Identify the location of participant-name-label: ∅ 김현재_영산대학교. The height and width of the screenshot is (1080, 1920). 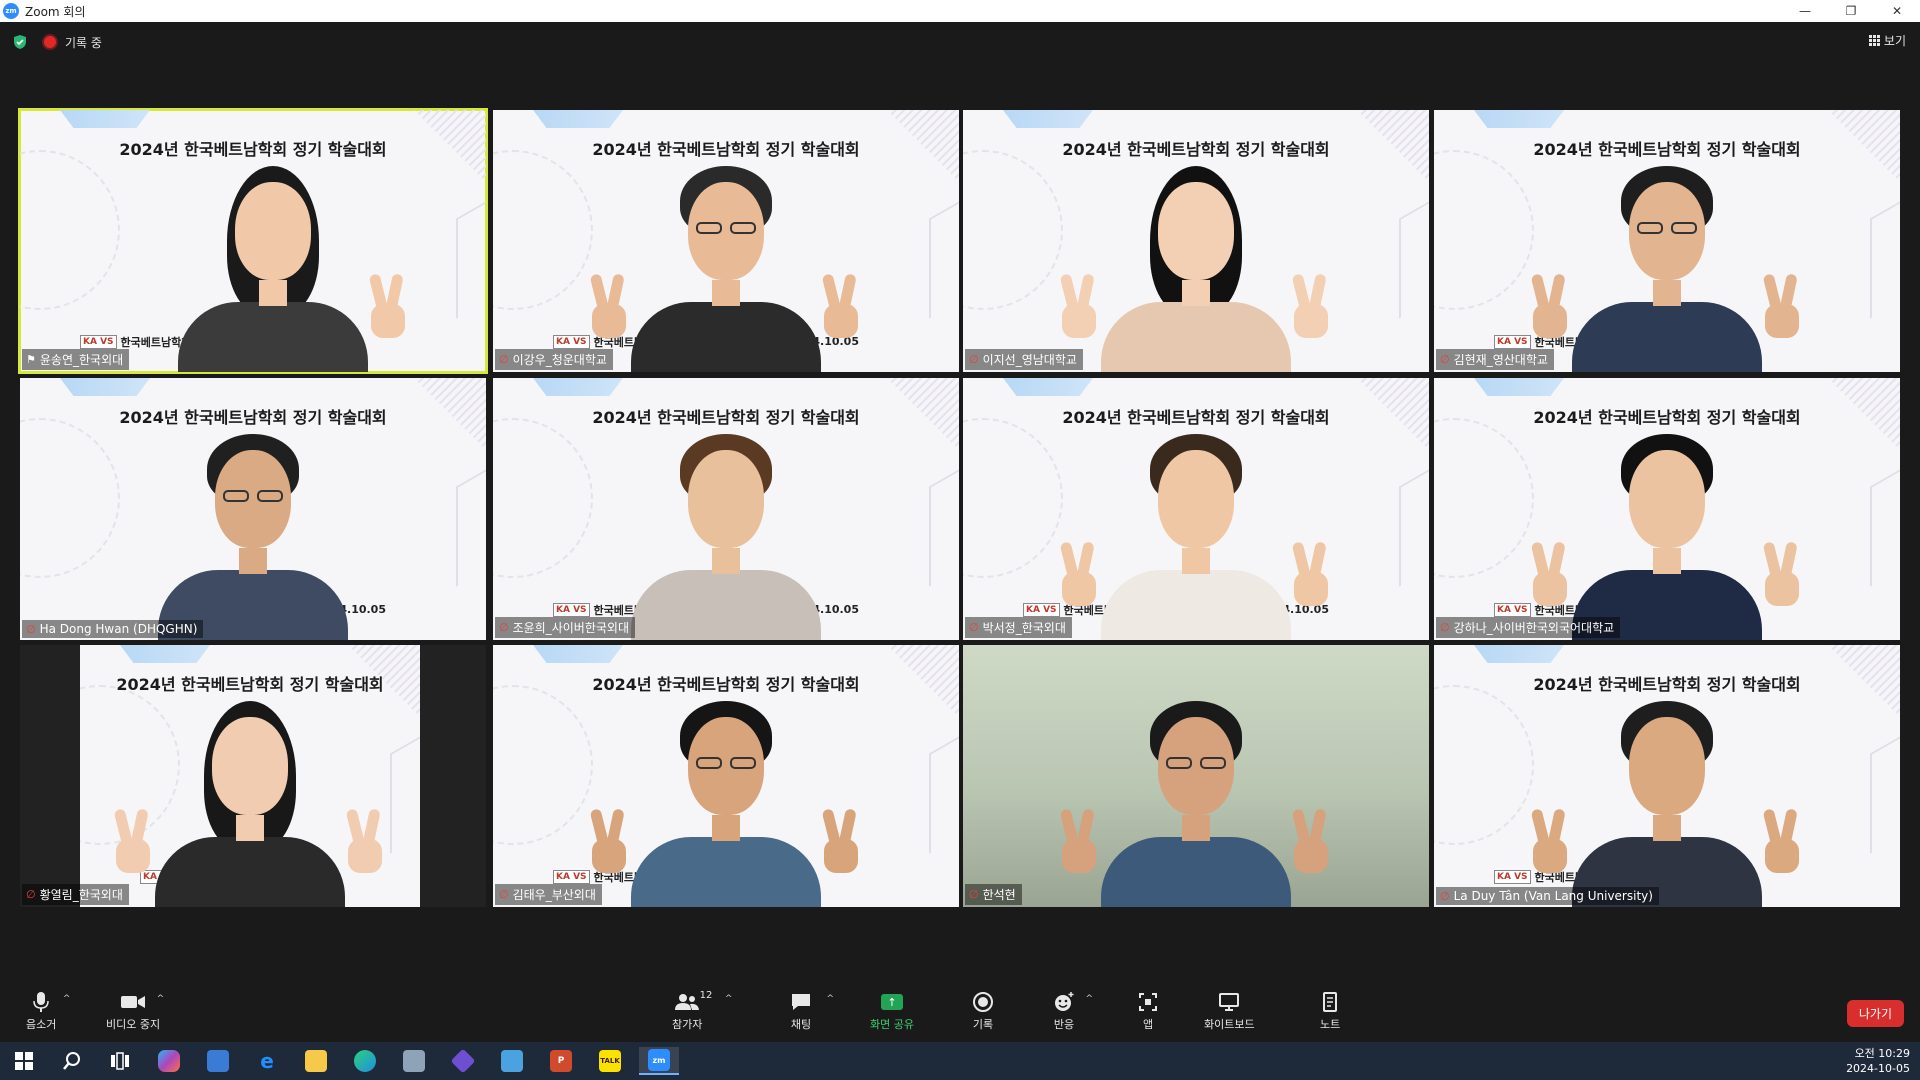
(1495, 359).